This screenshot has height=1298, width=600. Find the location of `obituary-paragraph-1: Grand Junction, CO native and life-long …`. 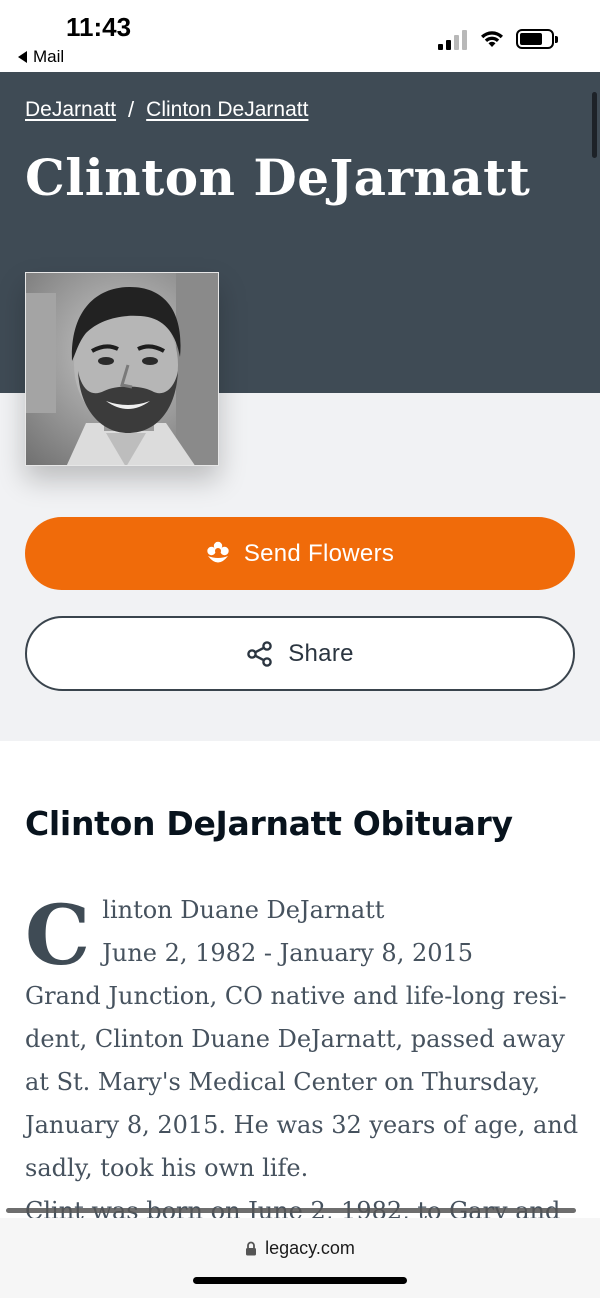

obituary-paragraph-1: Grand Junction, CO native and life-long … is located at coordinates (302, 1082).